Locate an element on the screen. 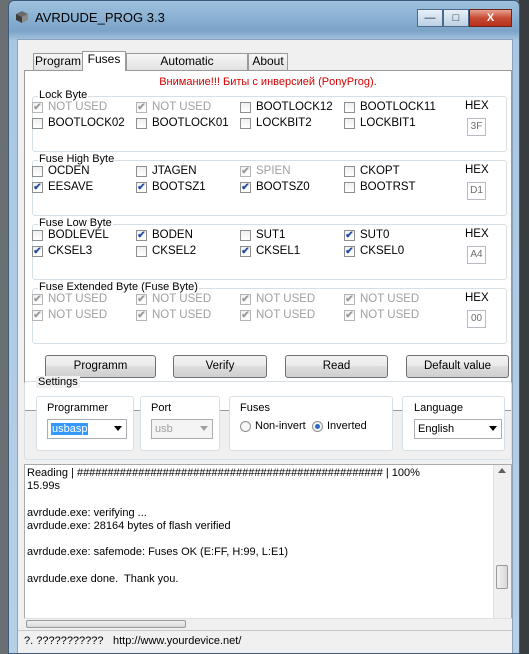 Image resolution: width=529 pixels, height=654 pixels. port-select: usb is located at coordinates (182, 429).